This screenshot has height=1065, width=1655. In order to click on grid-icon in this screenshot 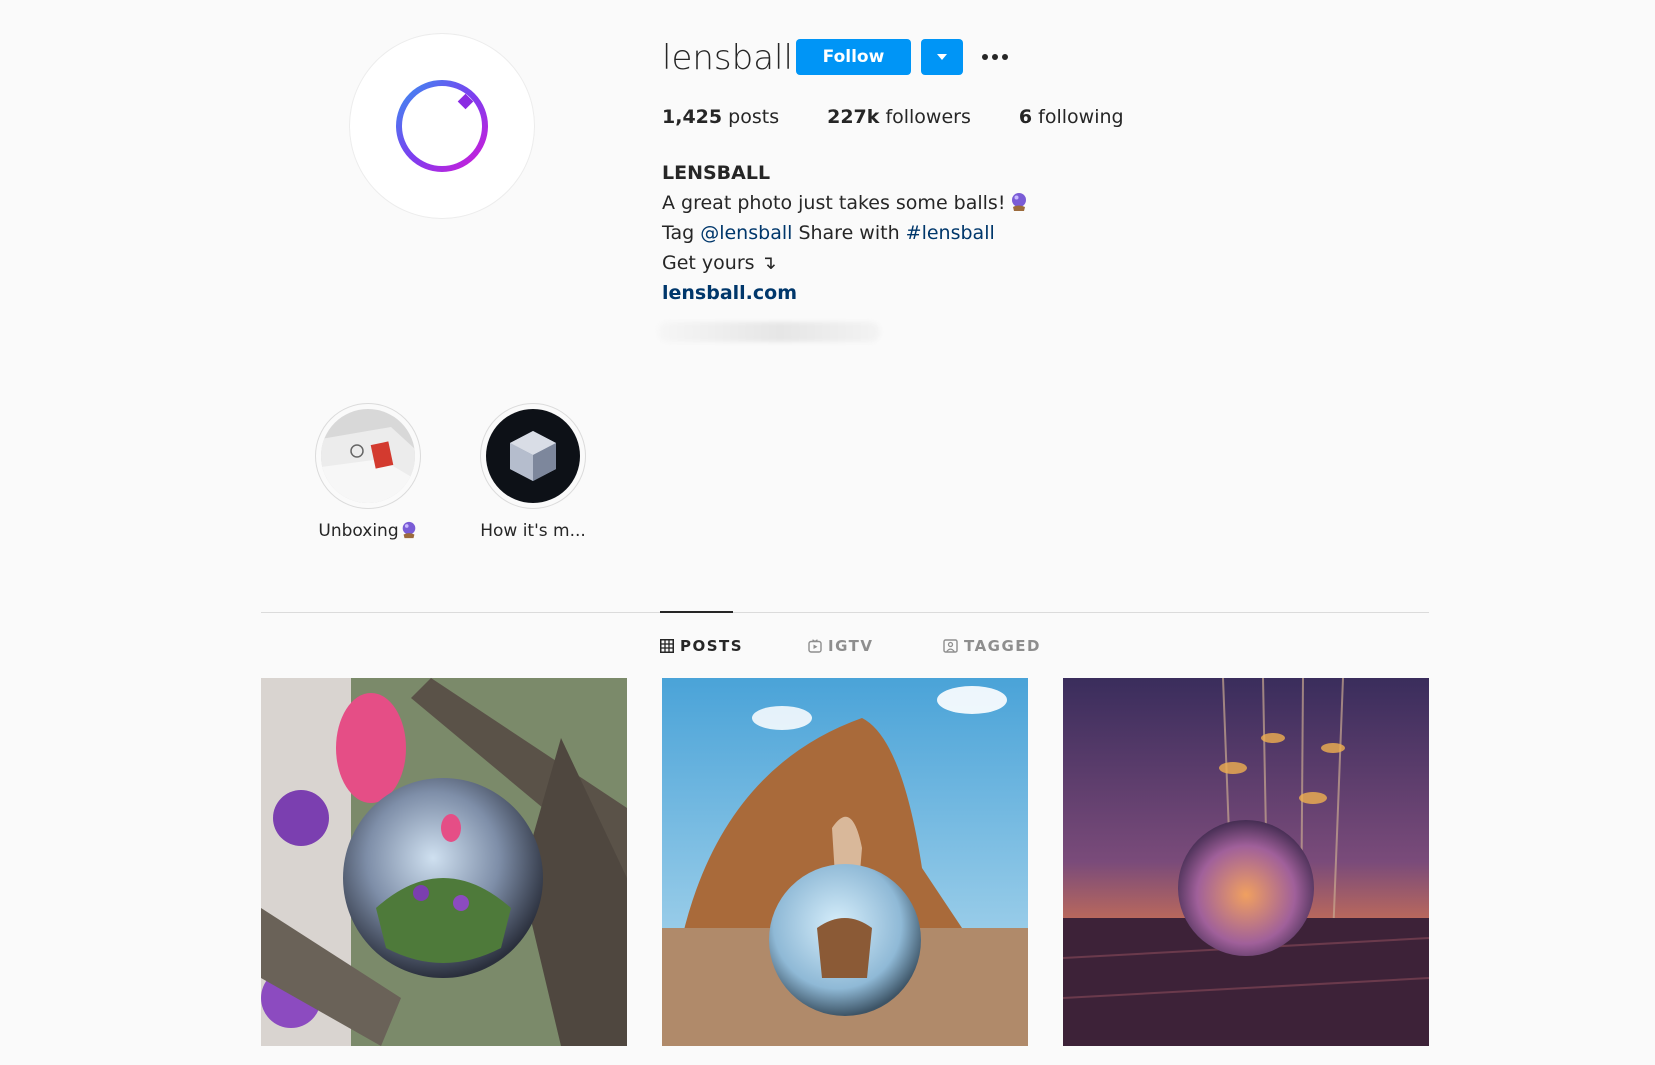, I will do `click(667, 646)`.